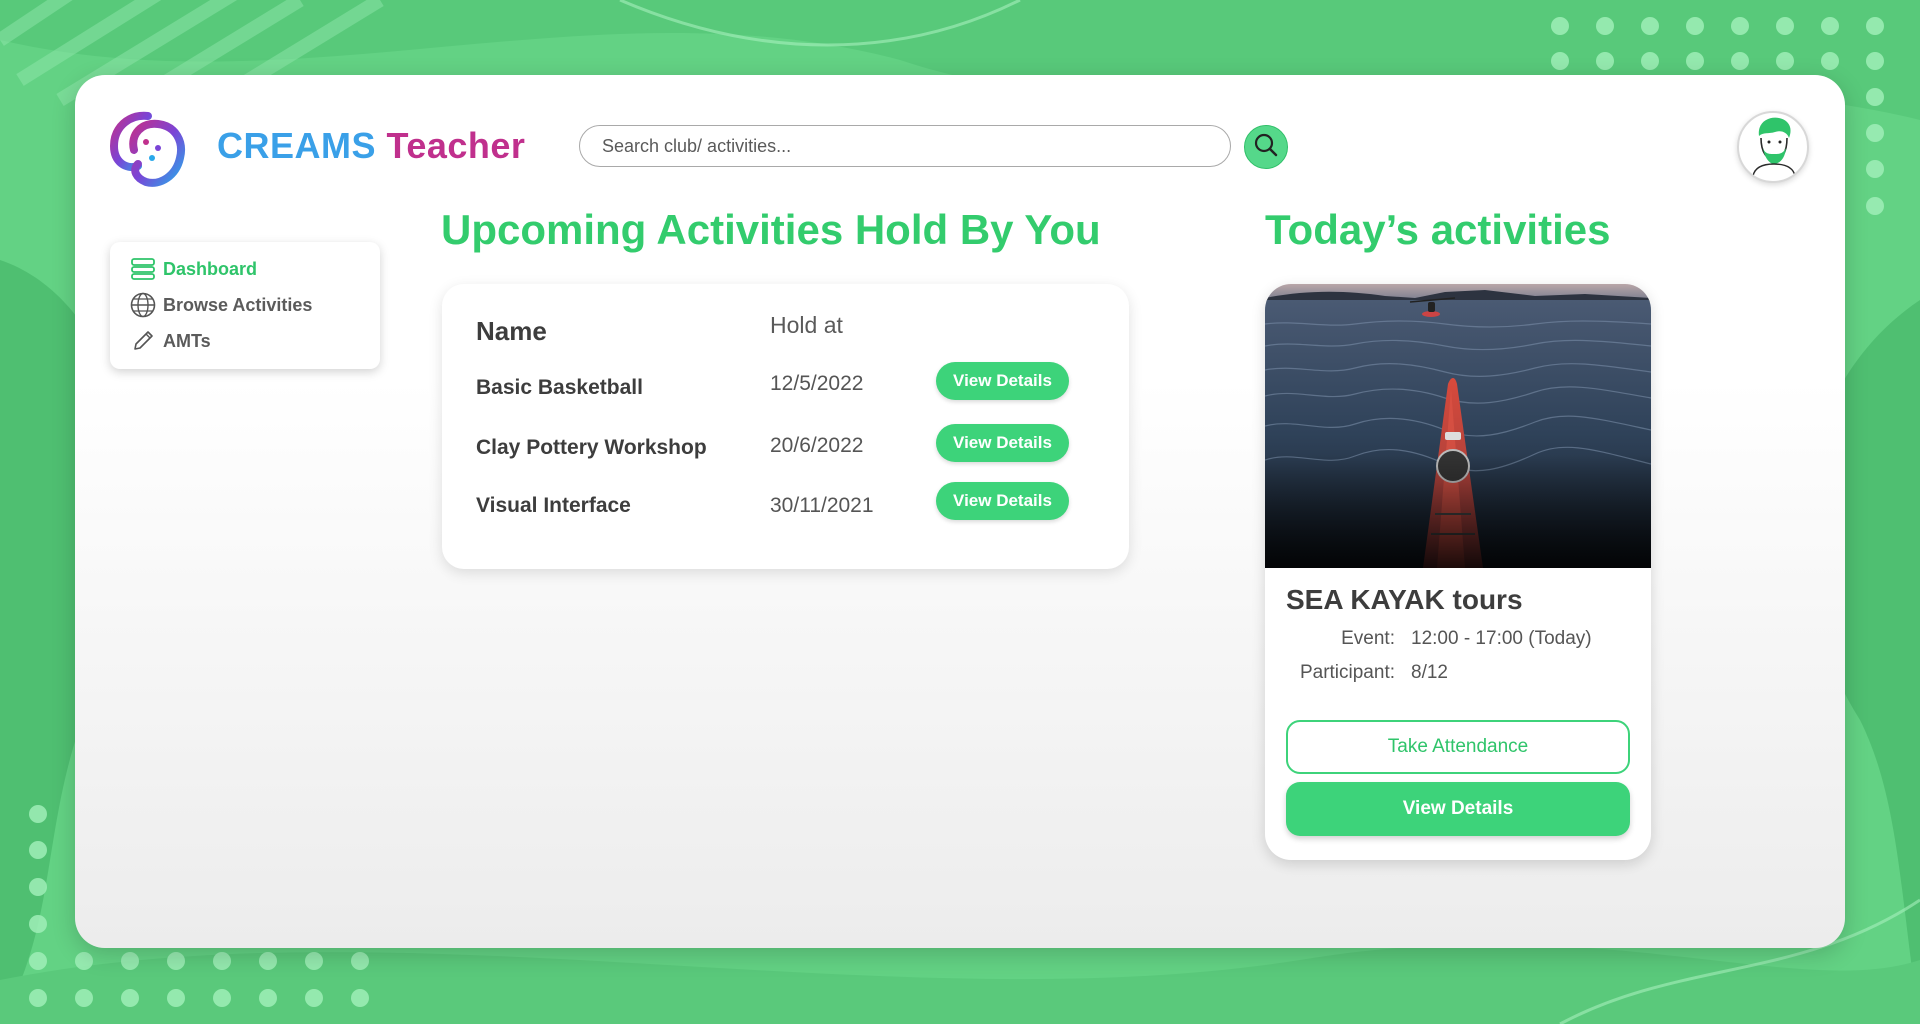  Describe the element at coordinates (1368, 638) in the screenshot. I see `event-label: Event:` at that location.